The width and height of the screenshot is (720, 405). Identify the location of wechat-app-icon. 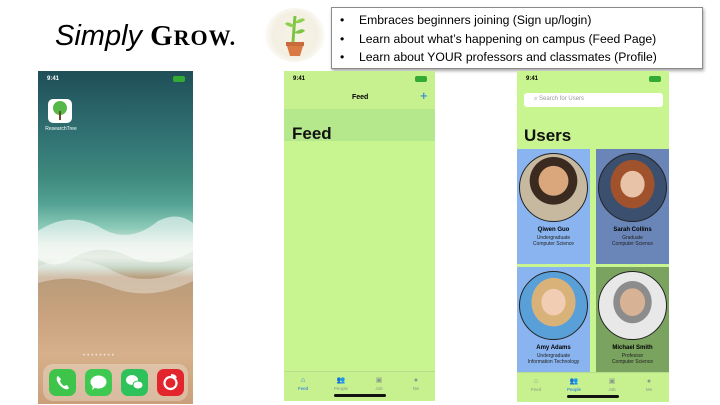
(134, 382).